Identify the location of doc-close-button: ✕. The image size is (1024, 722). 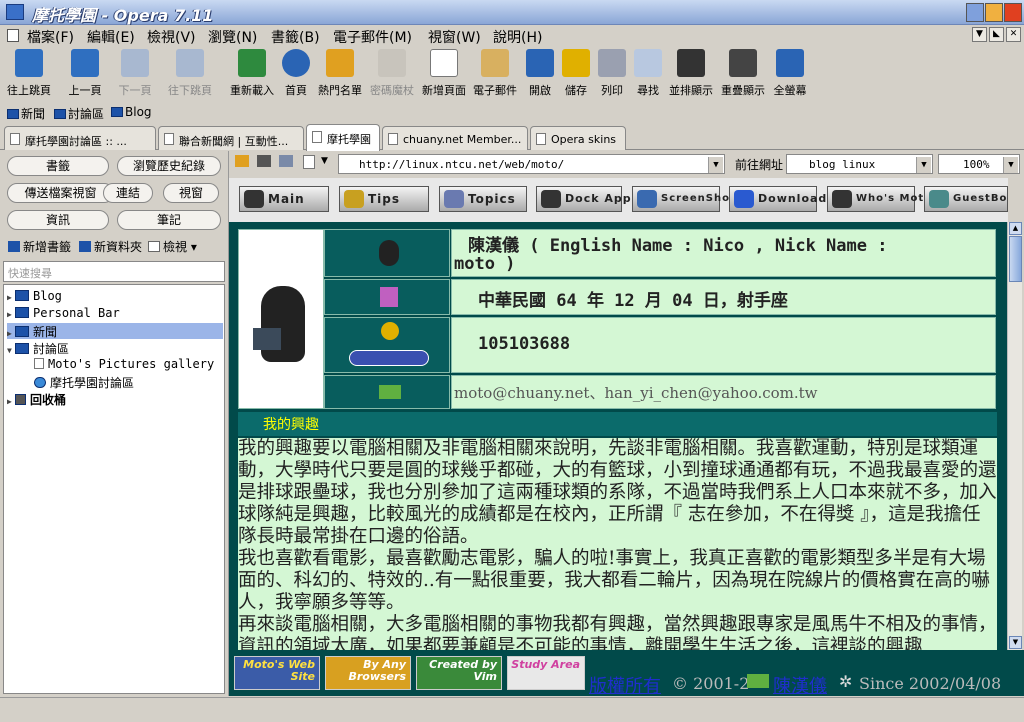
(1013, 34).